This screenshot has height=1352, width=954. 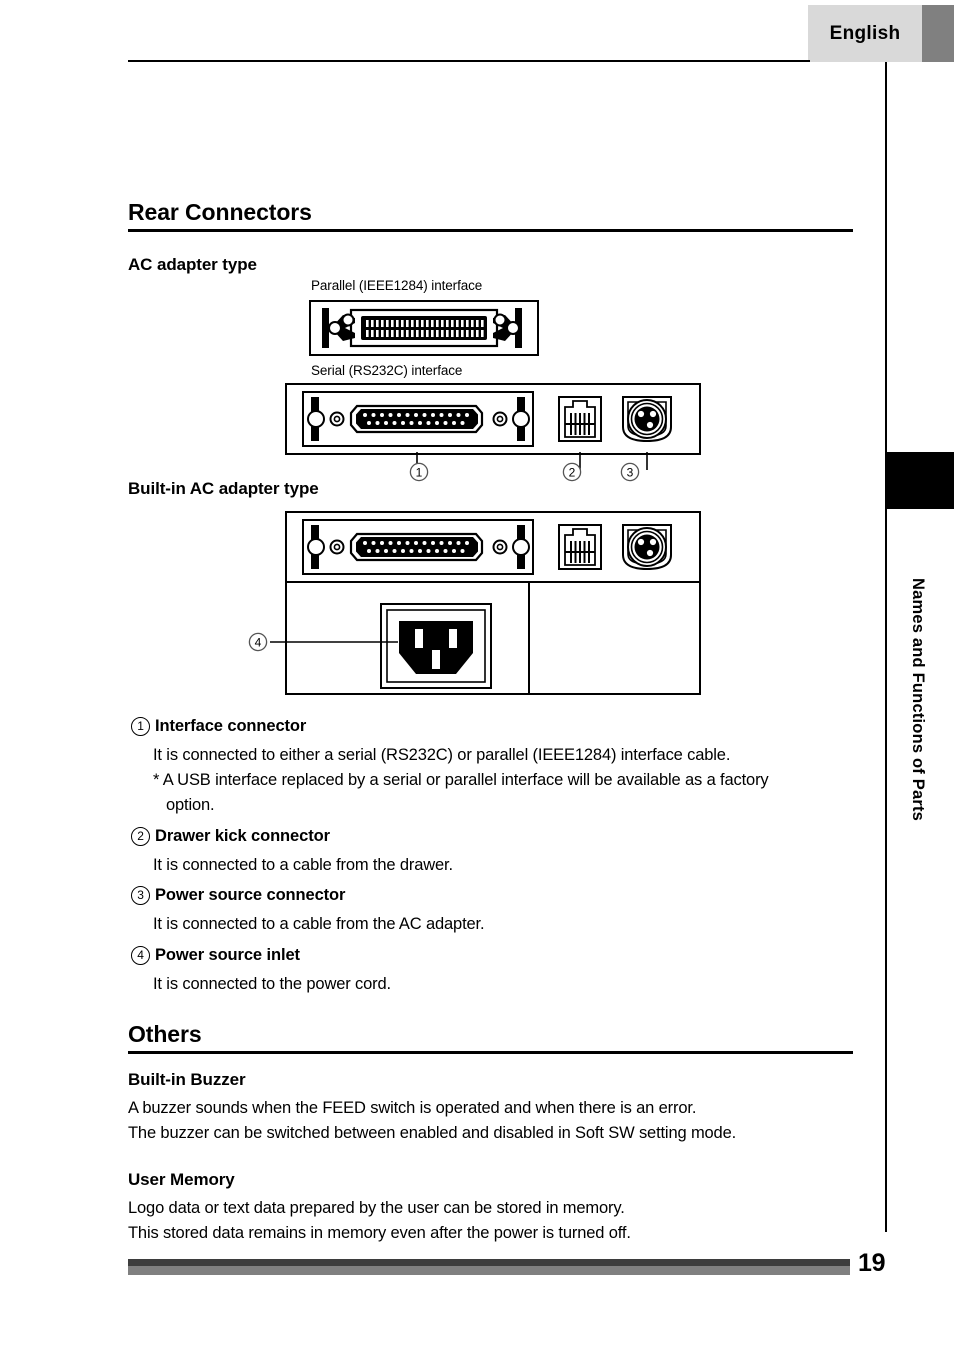 What do you see at coordinates (220, 212) in the screenshot?
I see `section-title-rear-connectors: Rear Connectors` at bounding box center [220, 212].